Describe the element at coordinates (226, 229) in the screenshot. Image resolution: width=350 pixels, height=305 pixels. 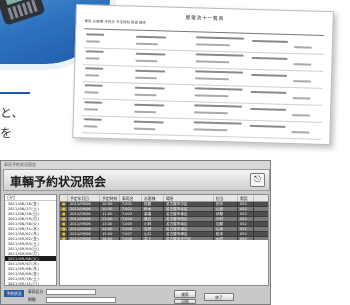
I see `grid-cell: 山本` at that location.